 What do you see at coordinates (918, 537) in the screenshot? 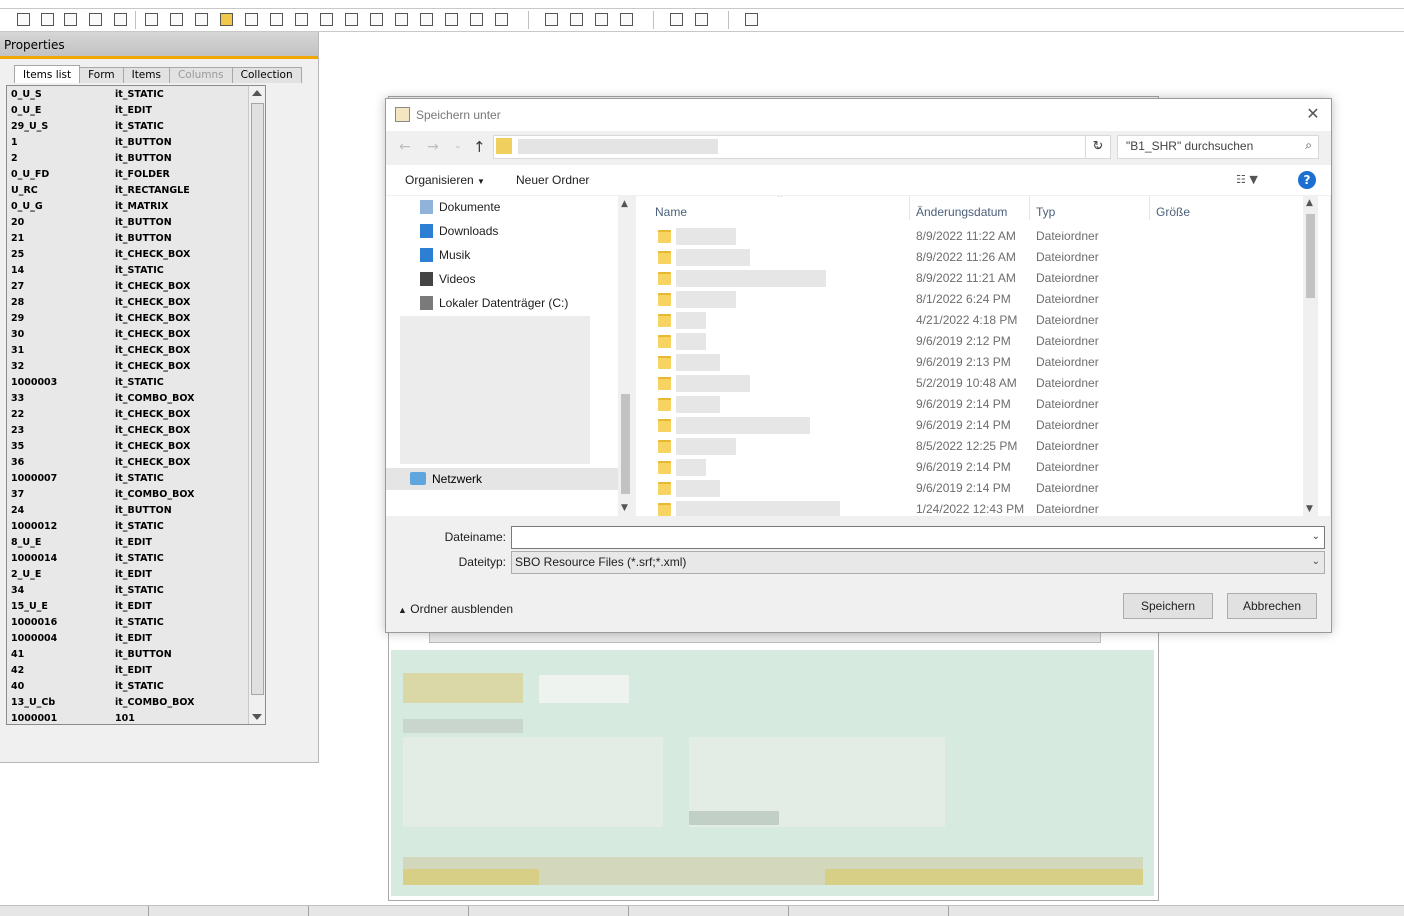
I see `filename-input: ⌄` at bounding box center [918, 537].